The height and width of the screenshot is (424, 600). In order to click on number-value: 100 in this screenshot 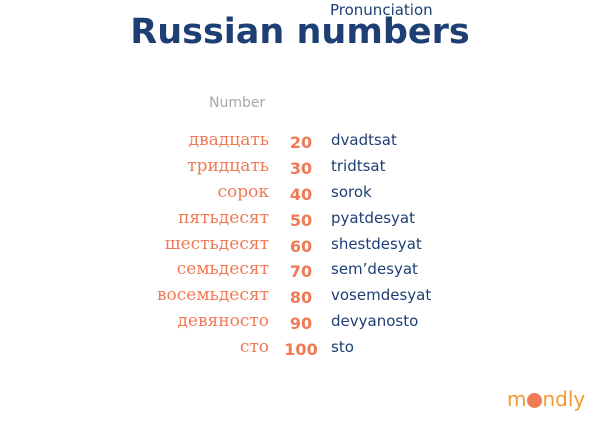, I will do `click(301, 350)`.